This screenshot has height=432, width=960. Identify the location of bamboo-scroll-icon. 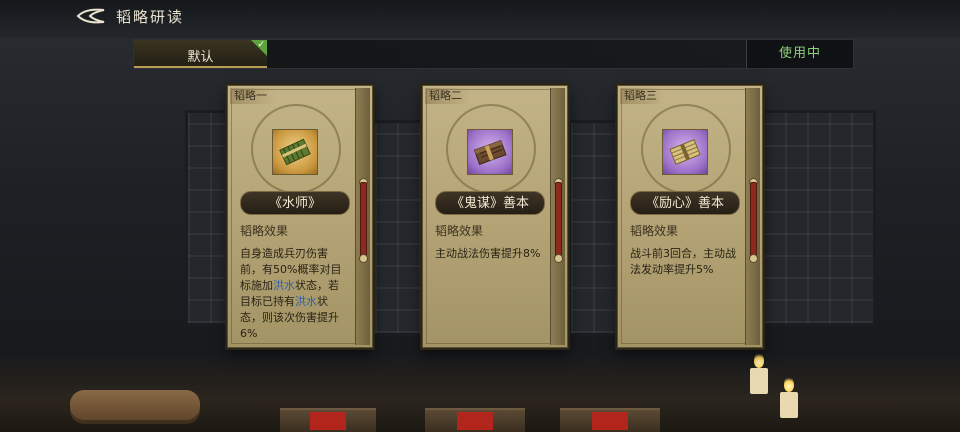
(295, 152).